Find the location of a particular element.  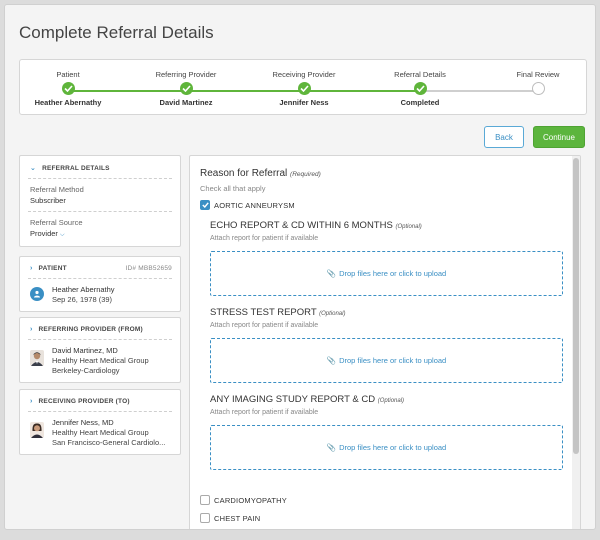

step-final-review: Final Review is located at coordinates (538, 84).